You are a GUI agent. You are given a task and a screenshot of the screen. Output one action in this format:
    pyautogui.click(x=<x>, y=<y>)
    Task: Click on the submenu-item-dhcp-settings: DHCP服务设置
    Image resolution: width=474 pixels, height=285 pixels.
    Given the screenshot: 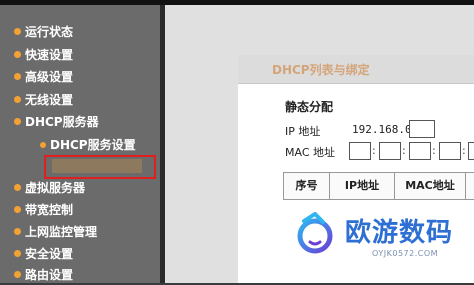 What is the action you would take?
    pyautogui.click(x=88, y=145)
    